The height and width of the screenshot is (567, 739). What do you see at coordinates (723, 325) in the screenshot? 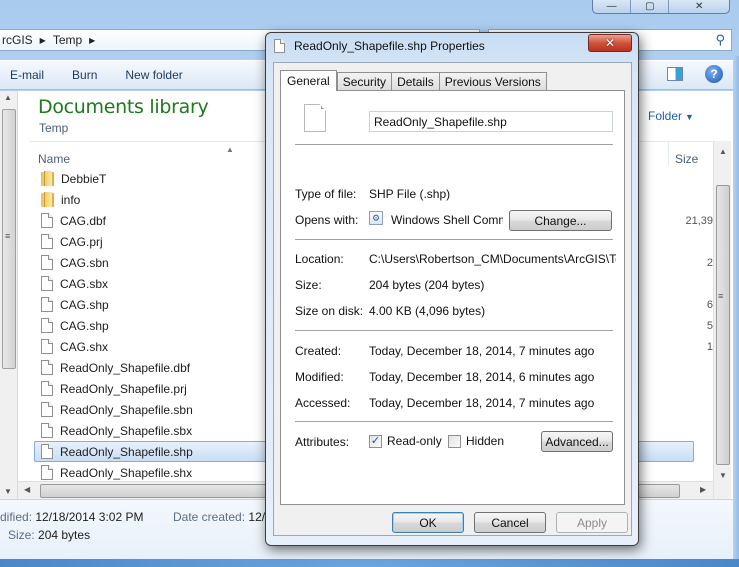
I see `scrollbar-thumb` at bounding box center [723, 325].